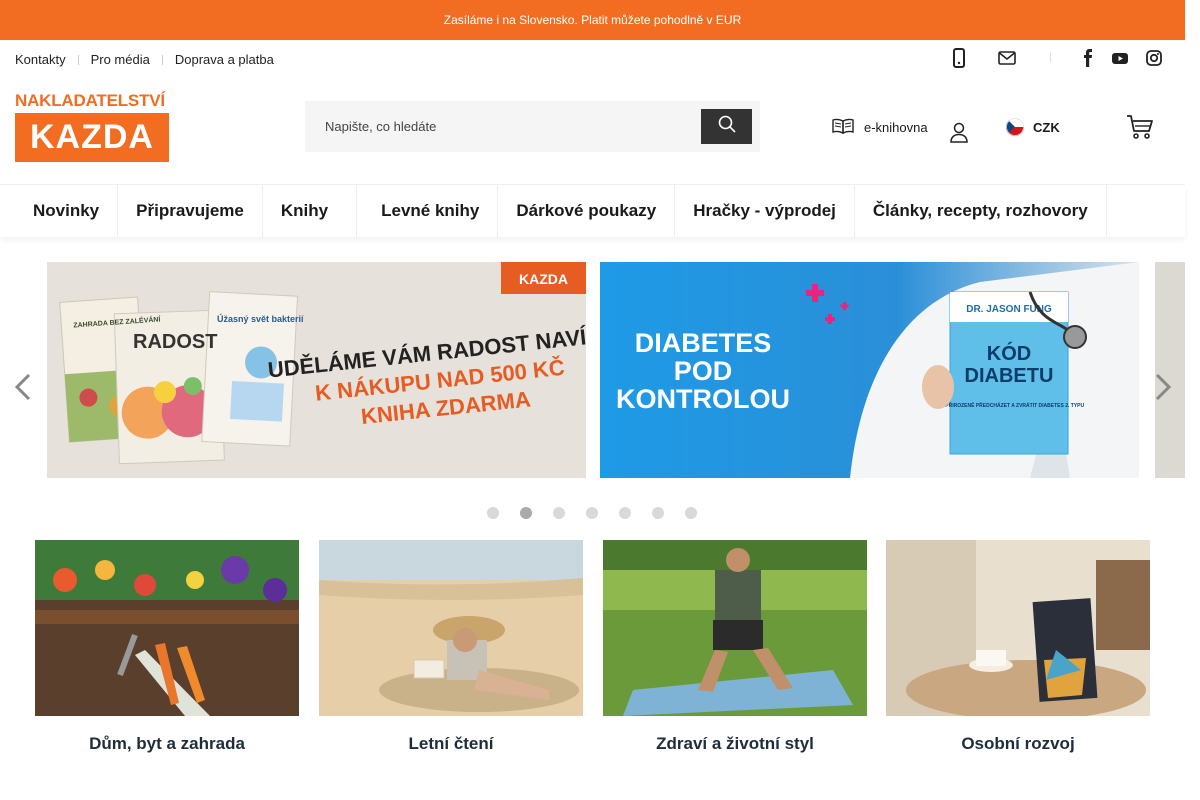 The height and width of the screenshot is (800, 1200). What do you see at coordinates (703, 343) in the screenshot?
I see `banner2-line1: DIABETES` at bounding box center [703, 343].